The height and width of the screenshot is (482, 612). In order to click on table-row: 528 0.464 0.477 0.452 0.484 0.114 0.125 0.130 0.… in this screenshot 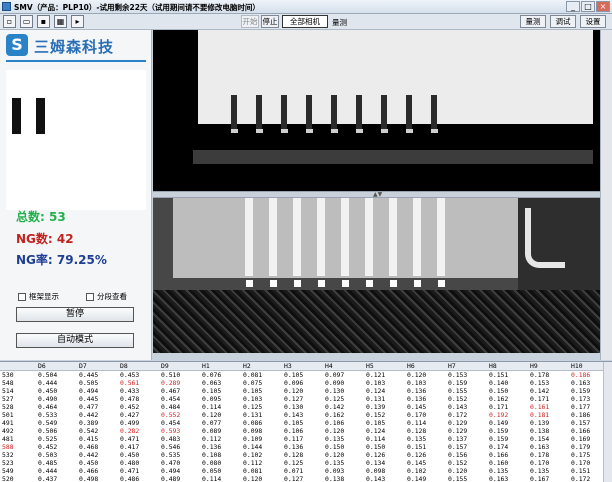, I will do `click(305, 407)`.